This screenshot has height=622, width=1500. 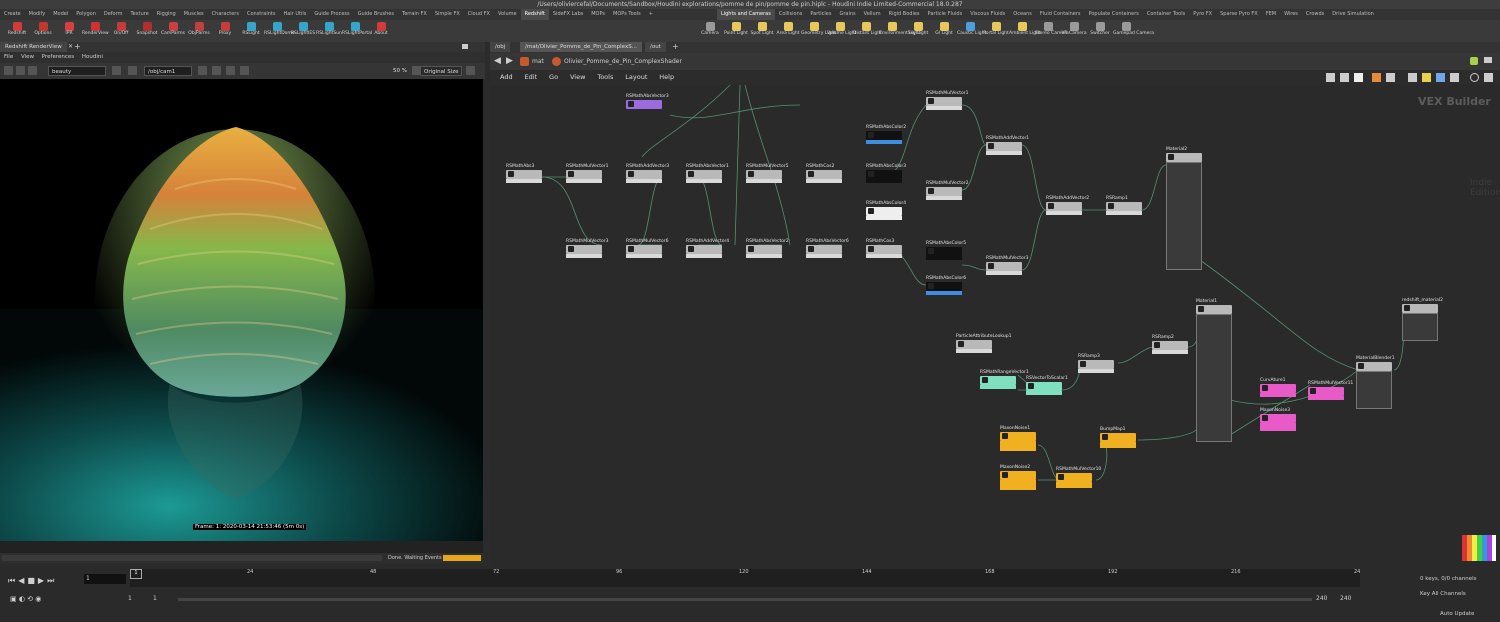 I want to click on shelf-tool: Distant Light, so click(x=867, y=31).